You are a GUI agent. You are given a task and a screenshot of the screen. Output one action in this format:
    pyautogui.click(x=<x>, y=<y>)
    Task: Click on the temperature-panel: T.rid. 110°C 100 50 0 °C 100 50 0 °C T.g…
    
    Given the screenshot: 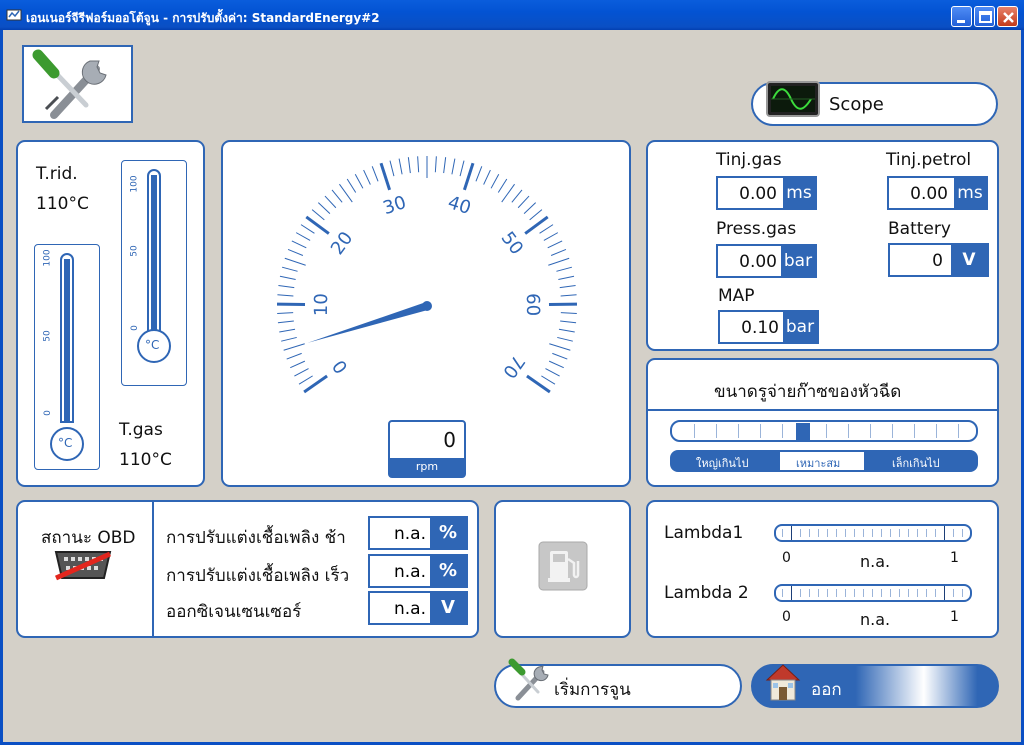 What is the action you would take?
    pyautogui.click(x=110, y=313)
    